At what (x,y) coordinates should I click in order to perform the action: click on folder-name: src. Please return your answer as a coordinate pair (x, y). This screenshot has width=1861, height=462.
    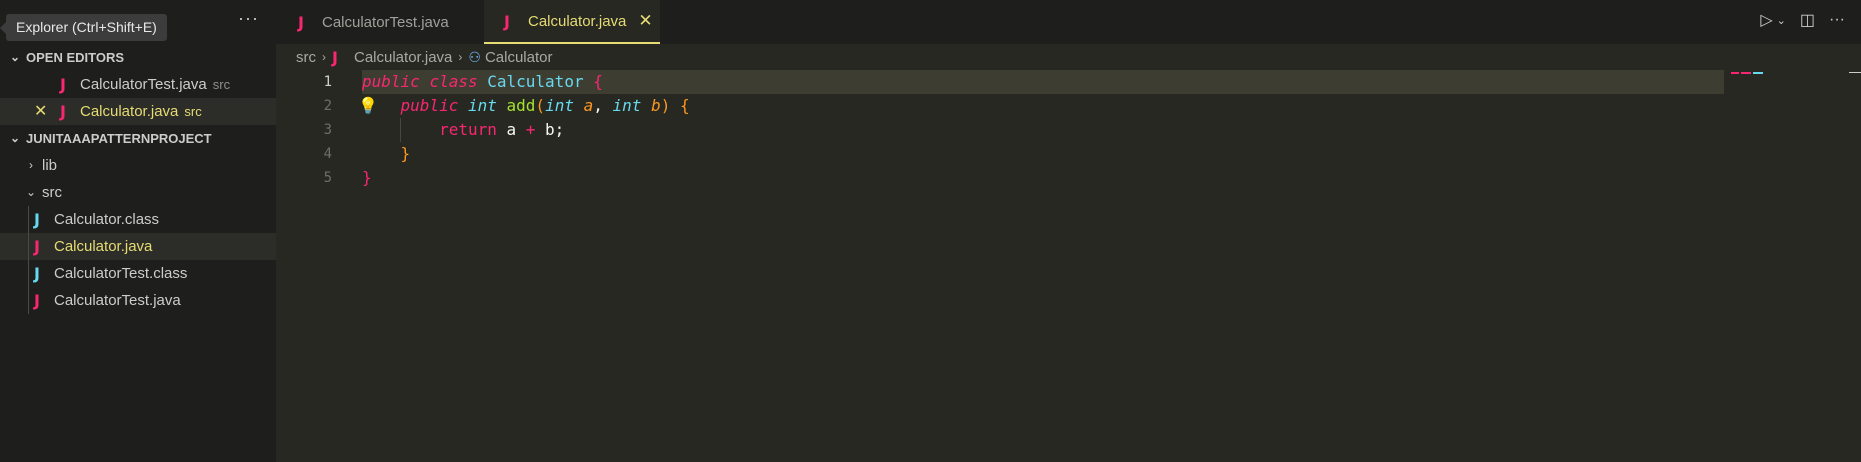
    Looking at the image, I should click on (52, 192).